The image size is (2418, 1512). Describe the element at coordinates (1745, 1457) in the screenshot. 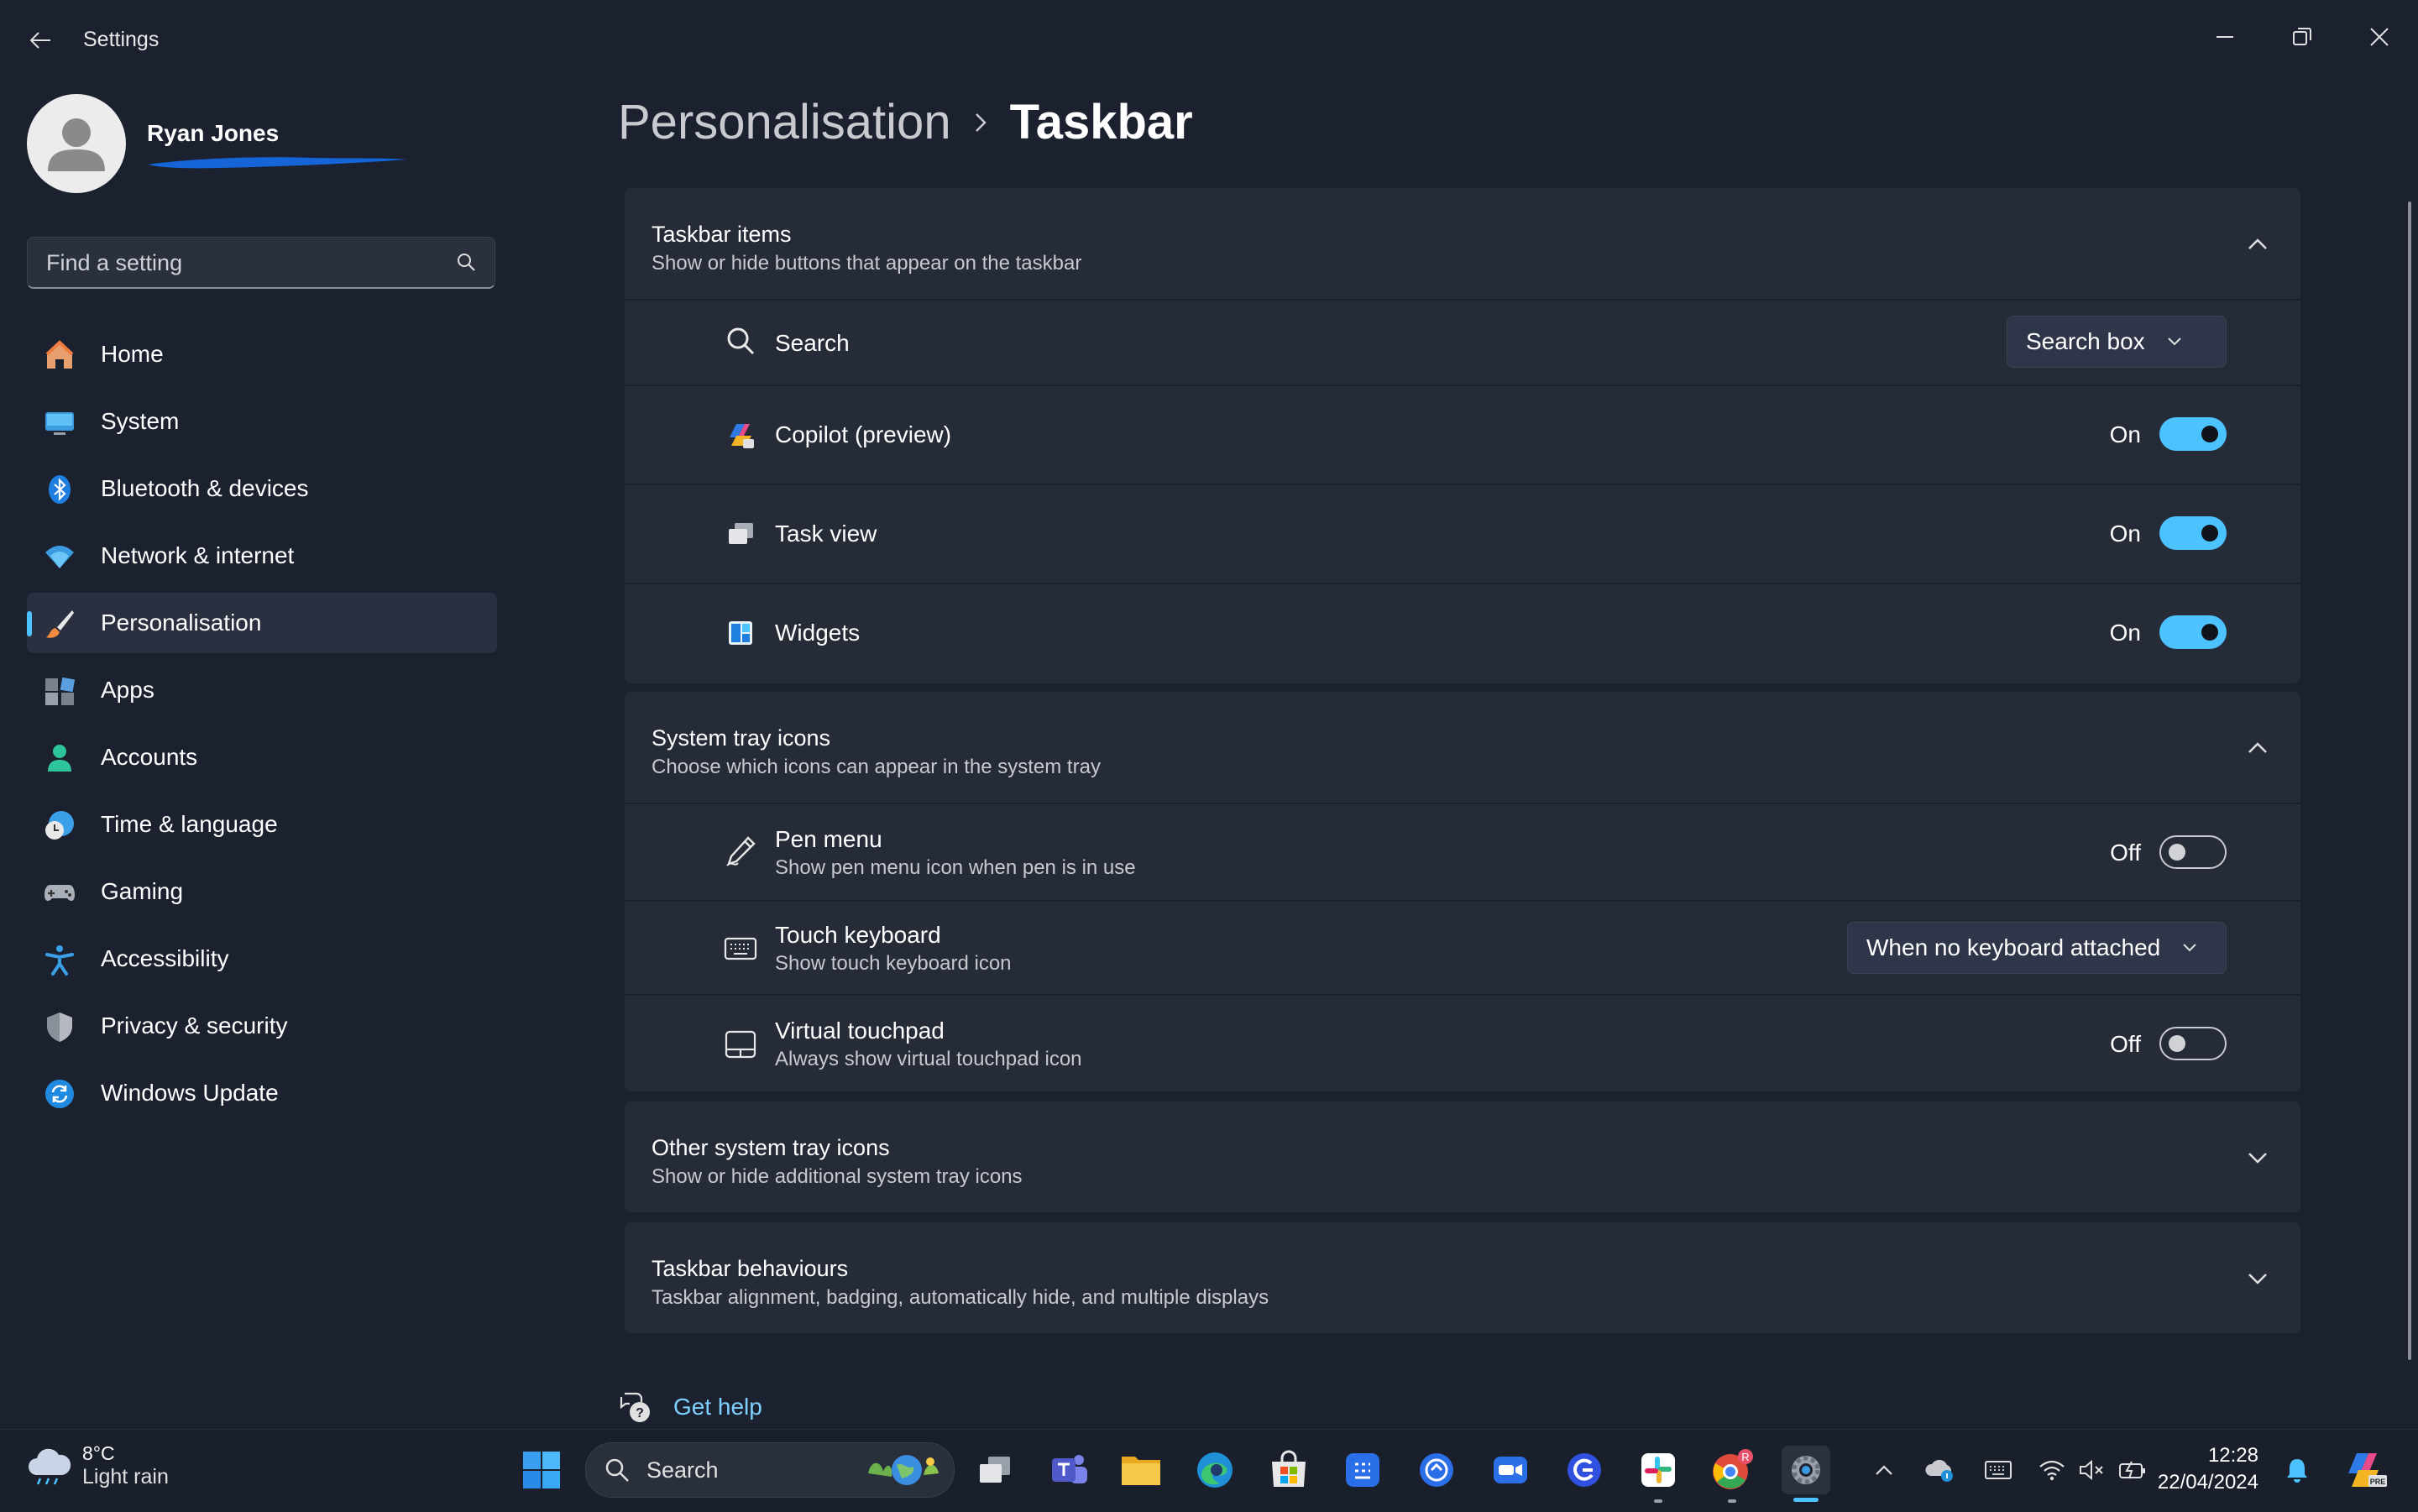

I see `svg-text: R` at that location.